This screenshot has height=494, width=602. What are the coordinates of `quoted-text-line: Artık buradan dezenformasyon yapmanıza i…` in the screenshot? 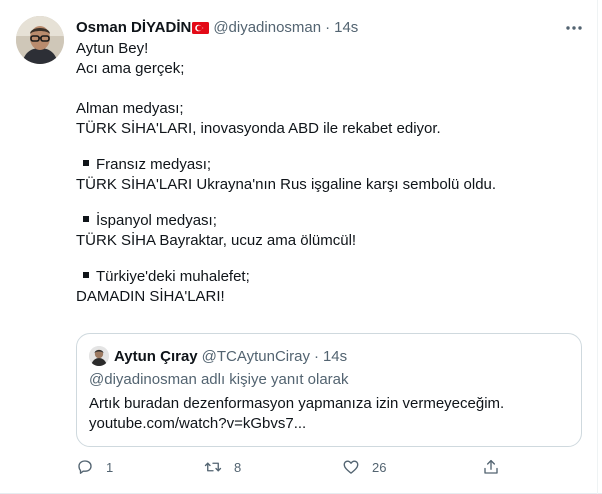 It's located at (297, 403).